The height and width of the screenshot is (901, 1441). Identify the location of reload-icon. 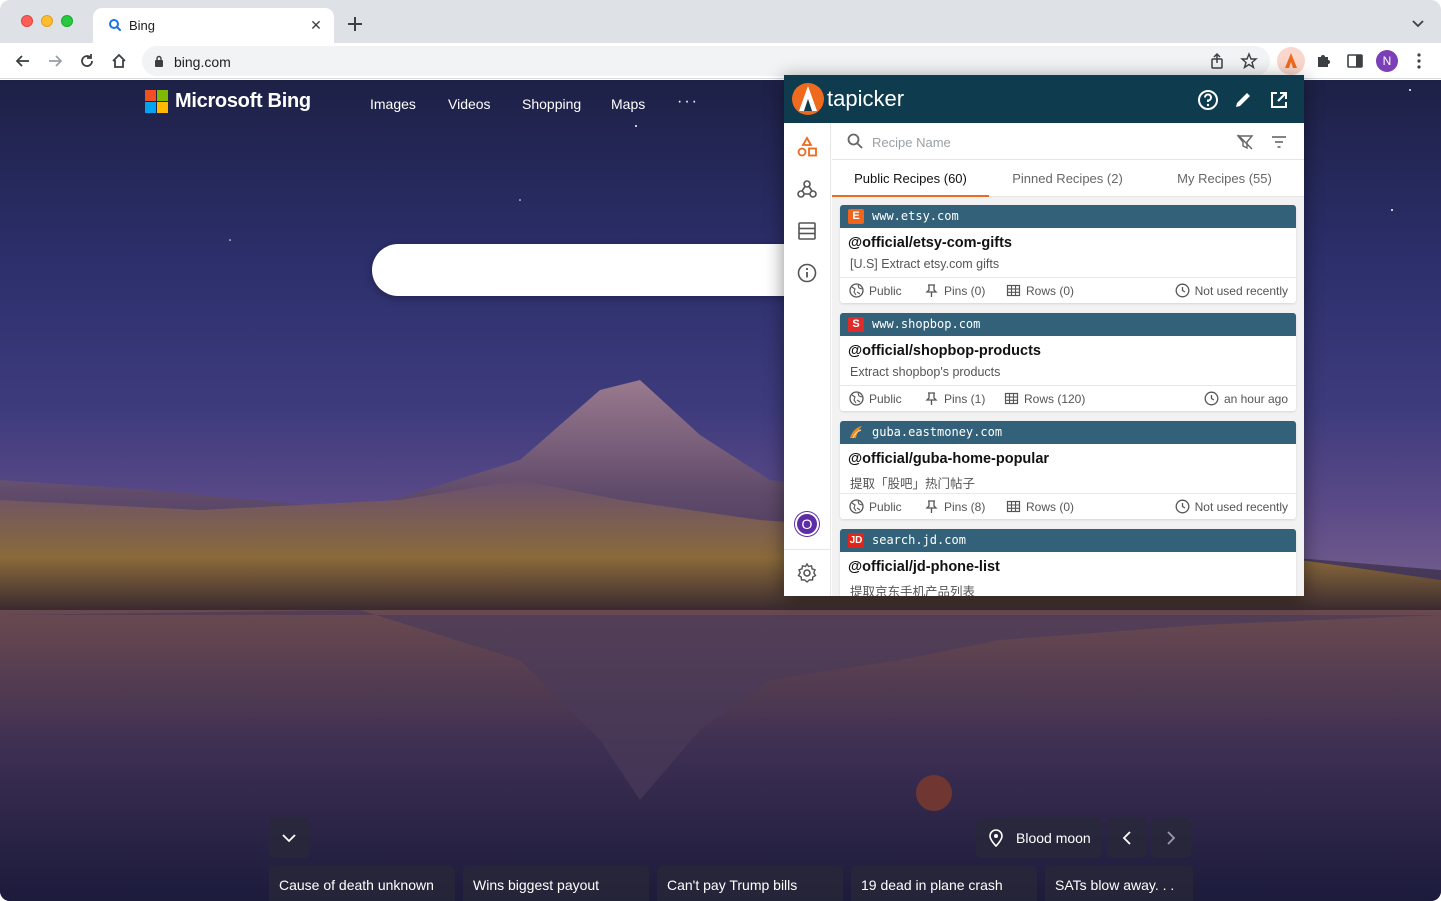
(87, 61).